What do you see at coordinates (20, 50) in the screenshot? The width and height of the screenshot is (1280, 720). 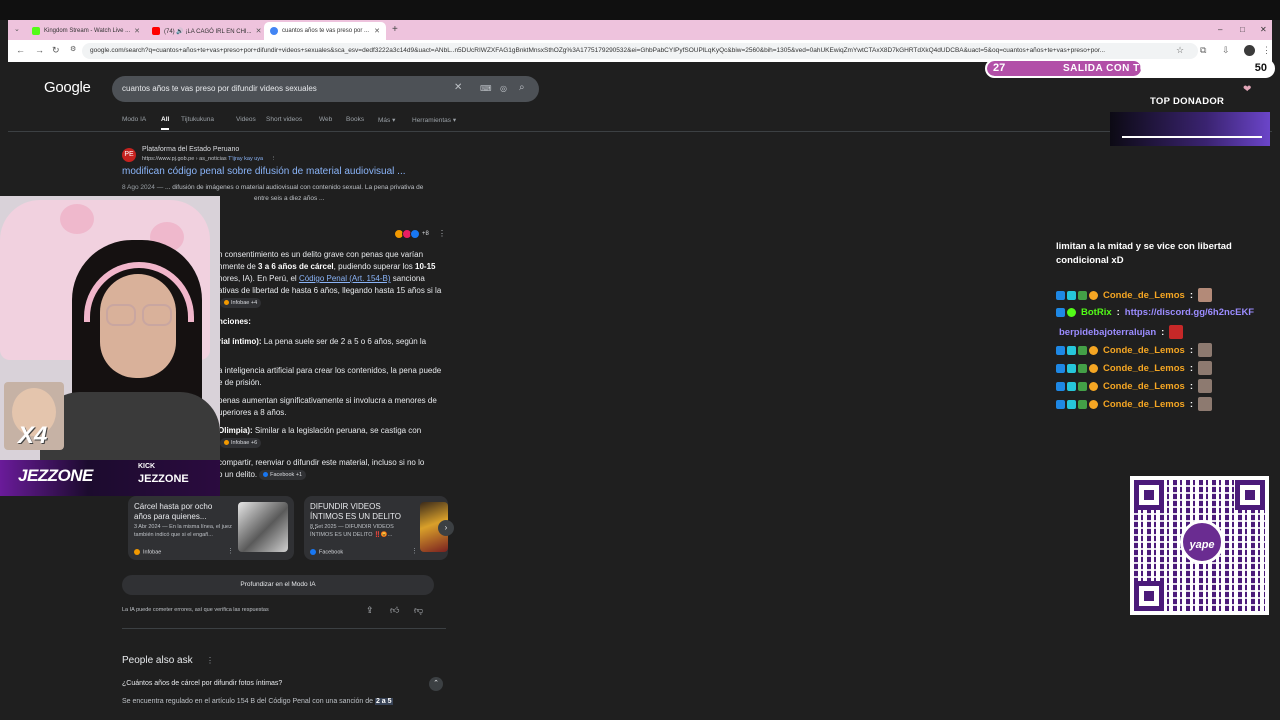 I see `back-icon: ←` at bounding box center [20, 50].